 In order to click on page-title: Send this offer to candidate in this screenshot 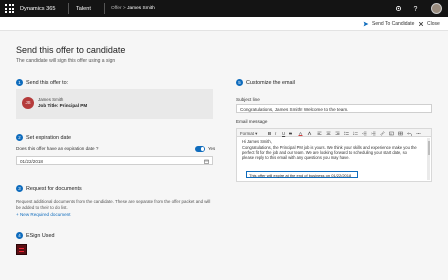, I will do `click(71, 50)`.